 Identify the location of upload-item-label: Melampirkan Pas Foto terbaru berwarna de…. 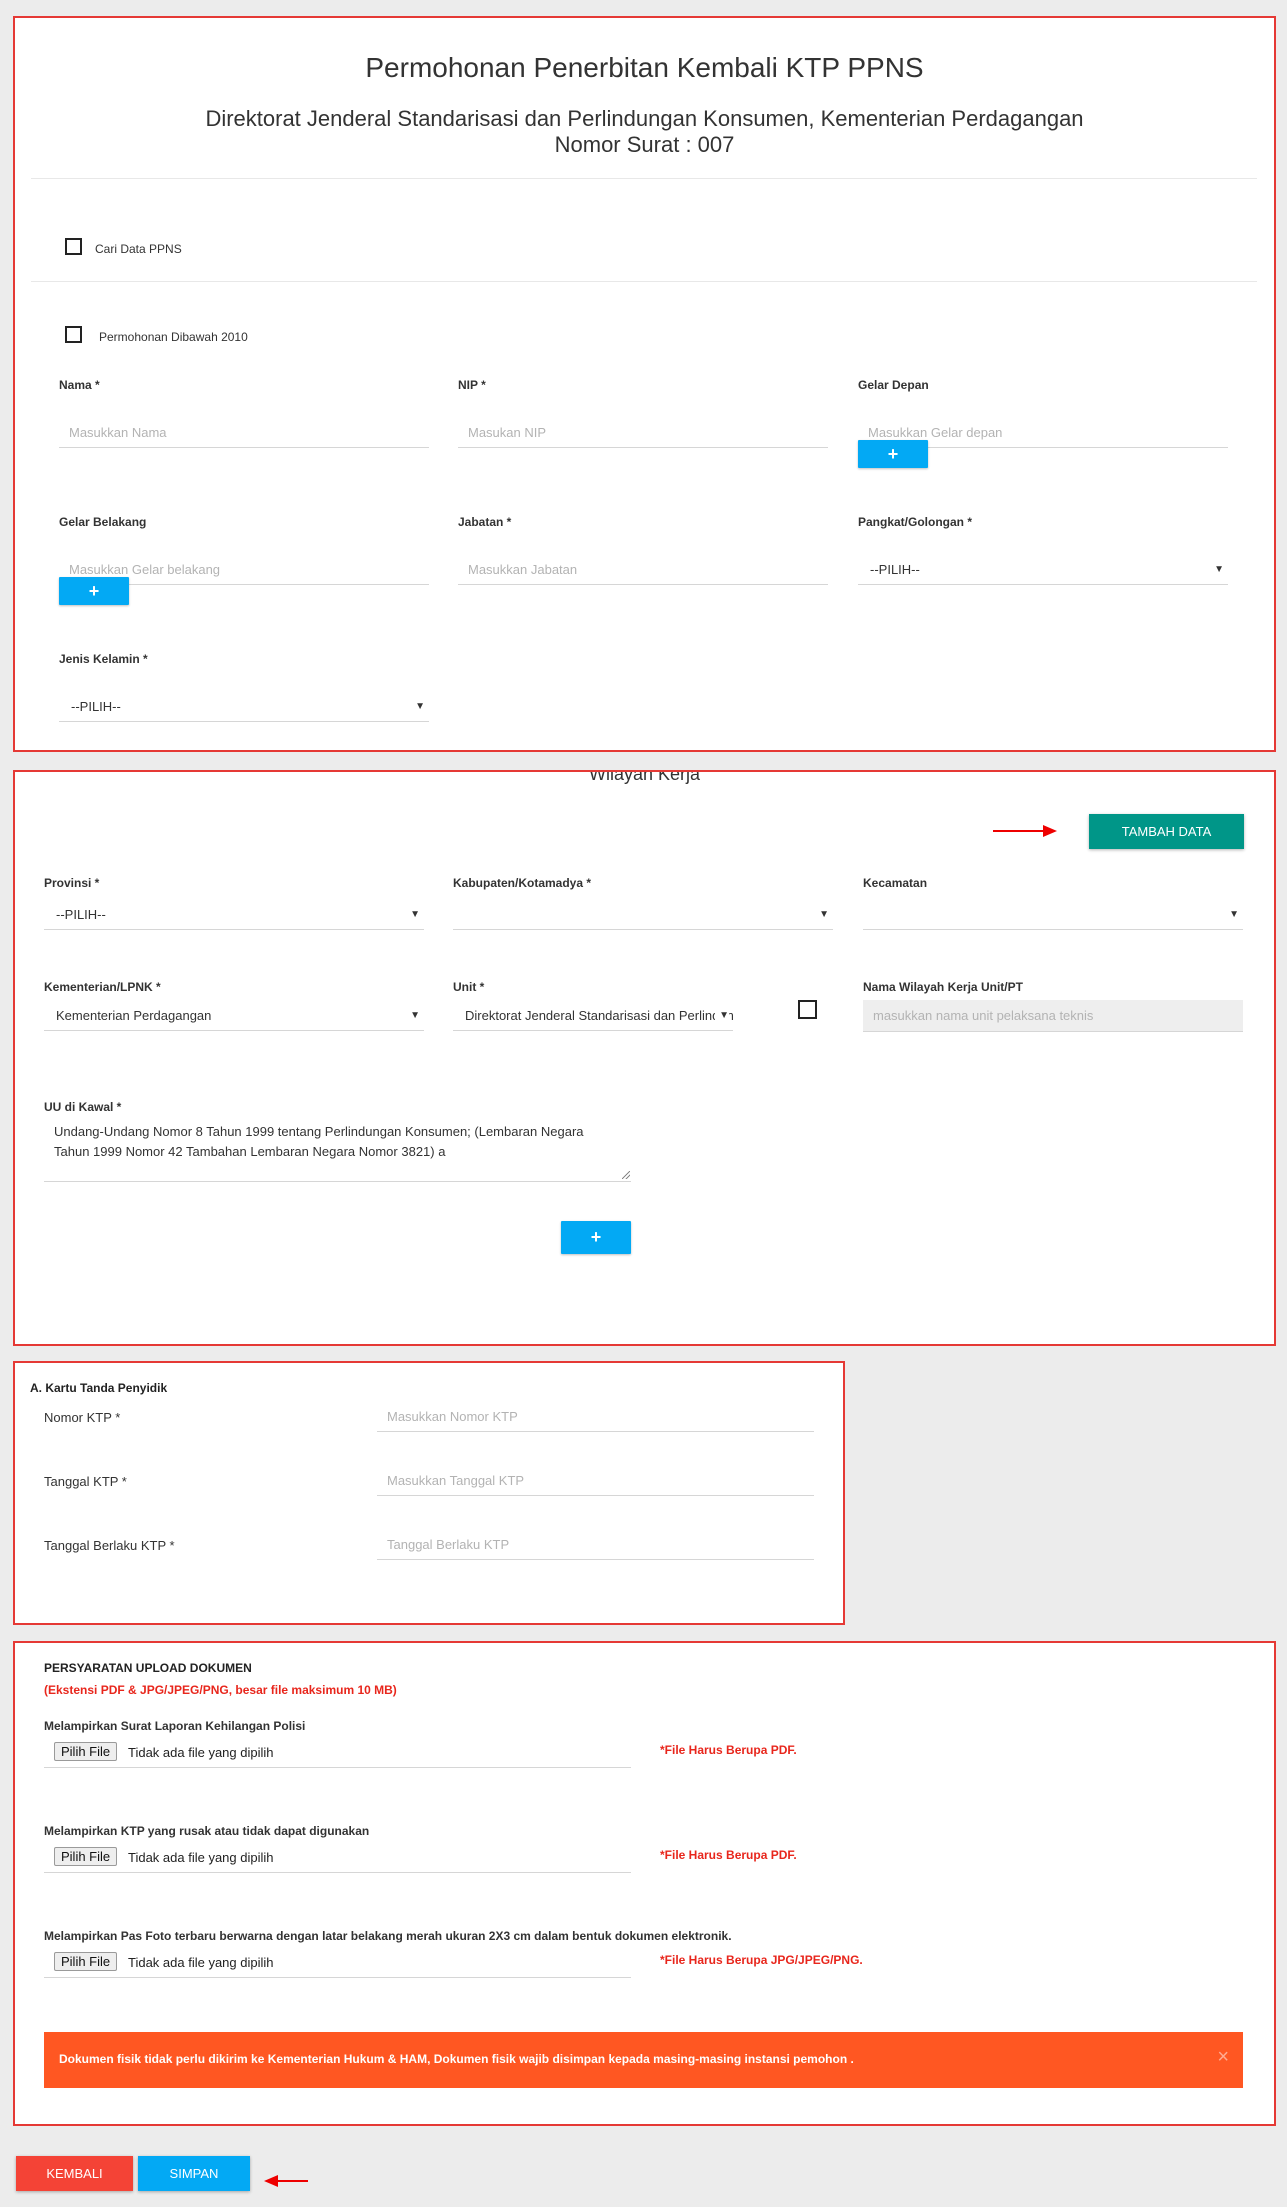
(388, 1936).